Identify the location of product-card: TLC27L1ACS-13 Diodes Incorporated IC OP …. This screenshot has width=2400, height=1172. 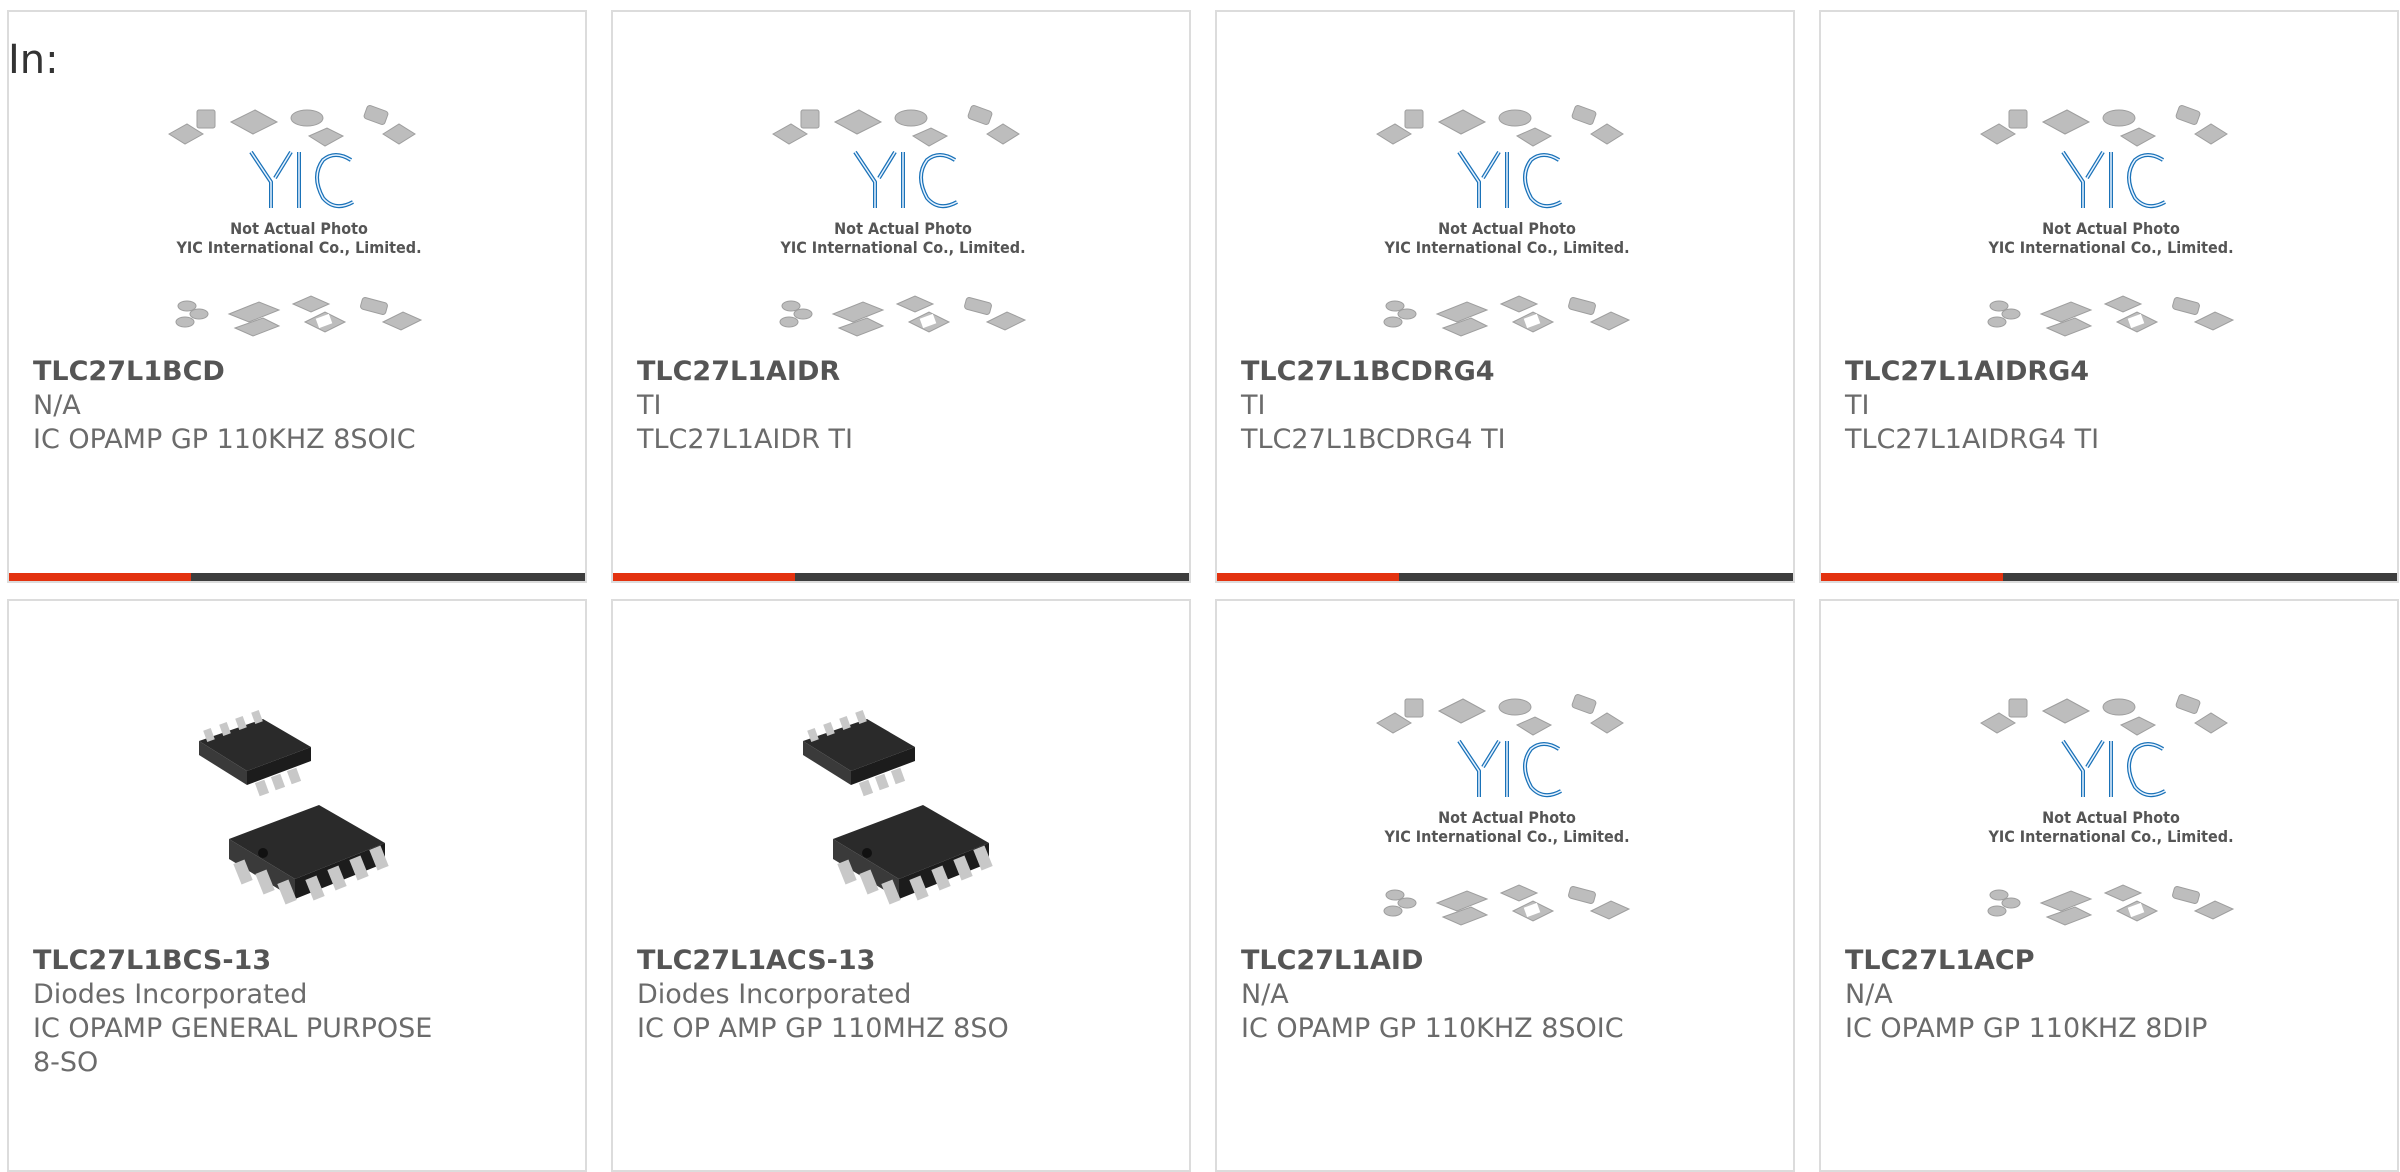
(901, 885).